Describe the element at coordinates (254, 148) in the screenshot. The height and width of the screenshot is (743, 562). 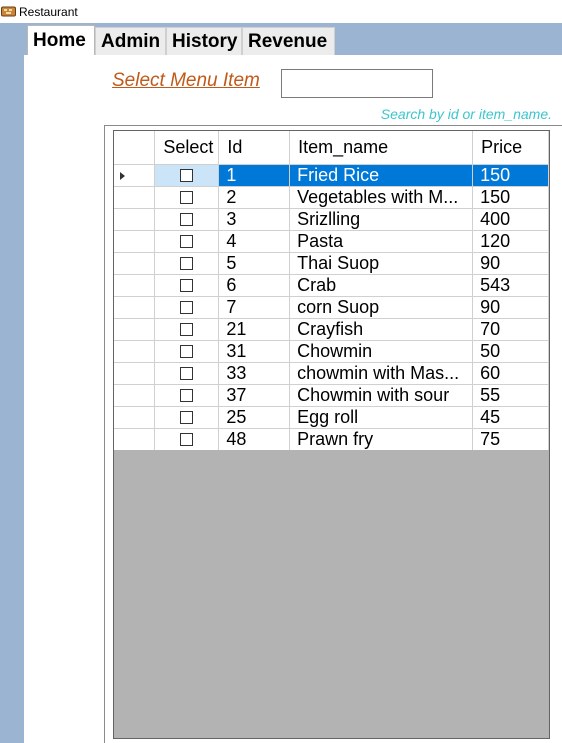
I see `column-header-id: Id` at that location.